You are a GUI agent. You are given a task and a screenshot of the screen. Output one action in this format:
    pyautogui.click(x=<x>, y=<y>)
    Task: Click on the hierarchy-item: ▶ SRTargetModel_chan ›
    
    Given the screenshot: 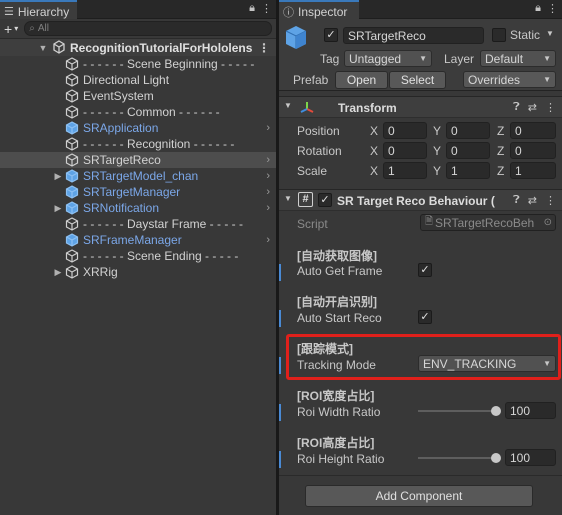 What is the action you would take?
    pyautogui.click(x=138, y=176)
    